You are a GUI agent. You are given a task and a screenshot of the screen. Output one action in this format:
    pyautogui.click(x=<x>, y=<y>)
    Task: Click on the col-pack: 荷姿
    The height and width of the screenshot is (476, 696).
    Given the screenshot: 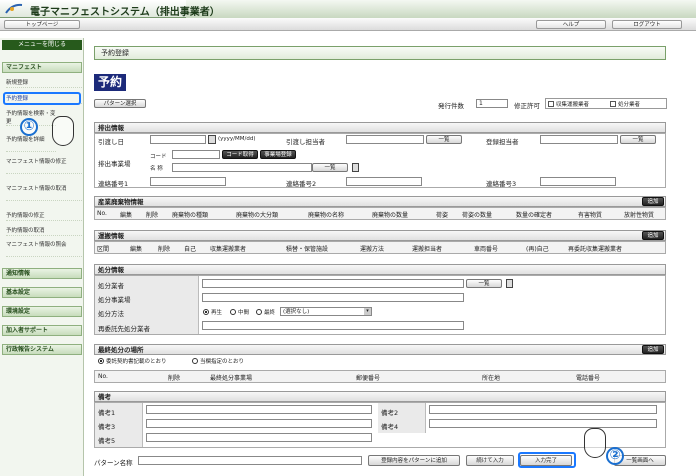 What is the action you would take?
    pyautogui.click(x=442, y=215)
    